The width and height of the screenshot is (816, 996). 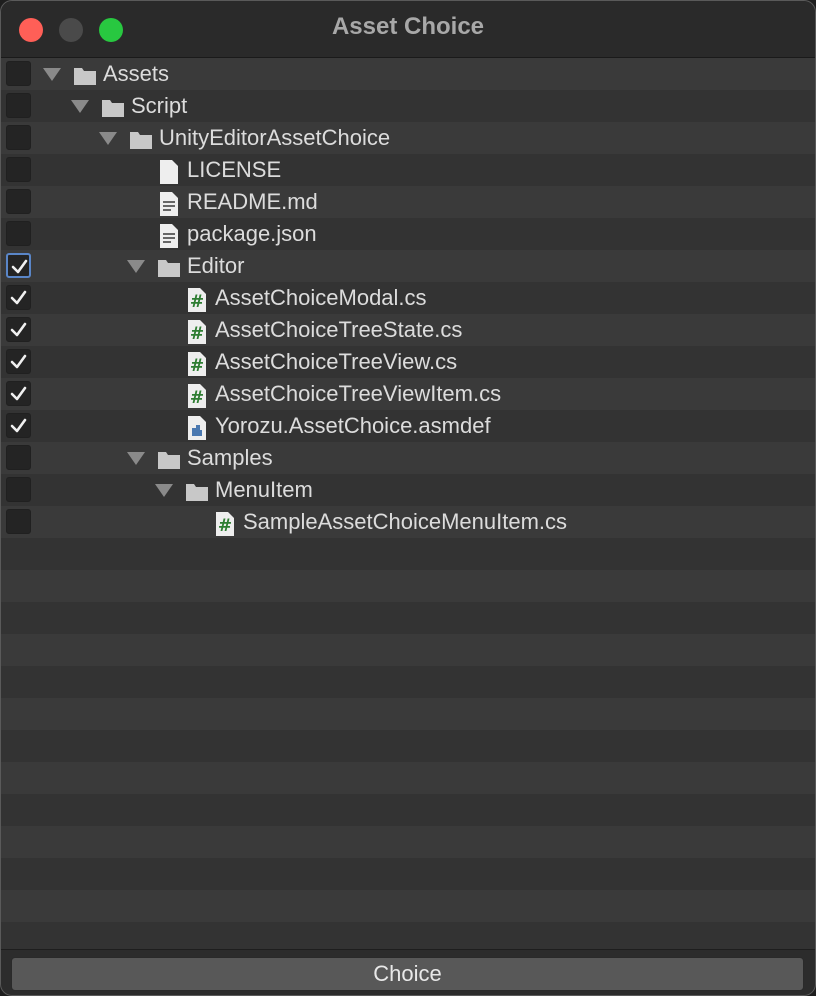 I want to click on tree-row: Editor, so click(x=408, y=266).